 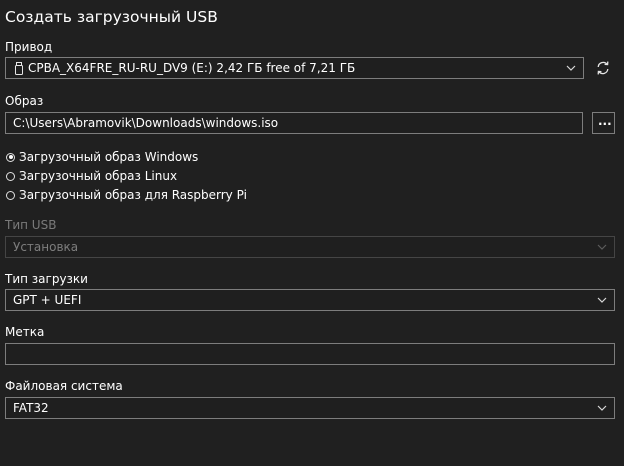 I want to click on file-system-value: FAT32, so click(x=31, y=408).